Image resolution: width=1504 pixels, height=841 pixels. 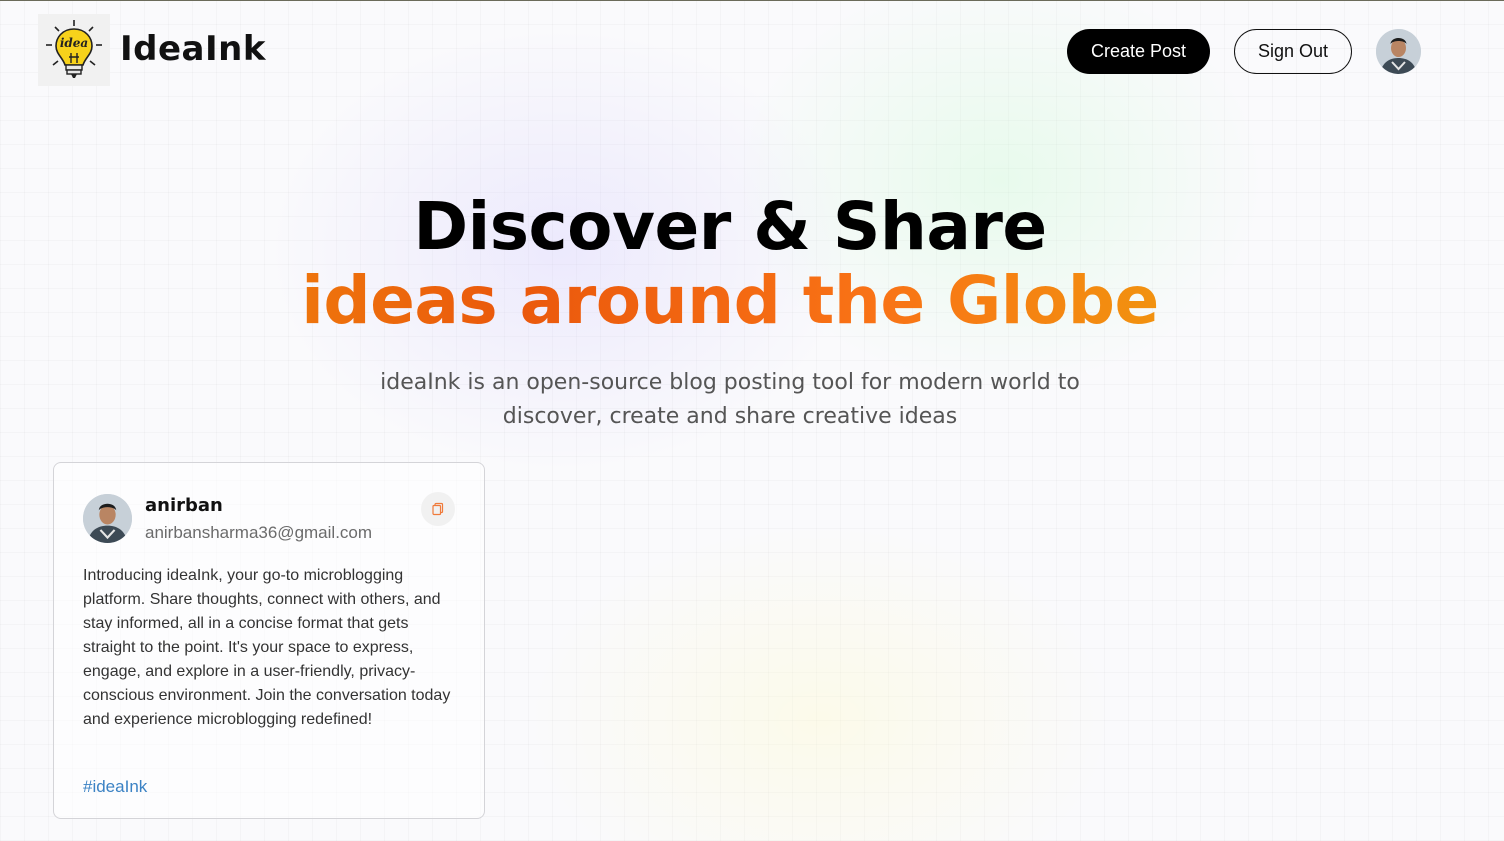 I want to click on copy-icon, so click(x=438, y=509).